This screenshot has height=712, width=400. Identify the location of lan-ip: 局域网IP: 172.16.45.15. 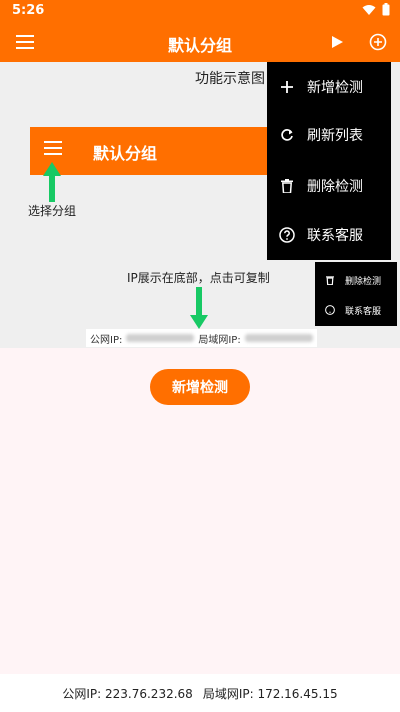
(270, 693).